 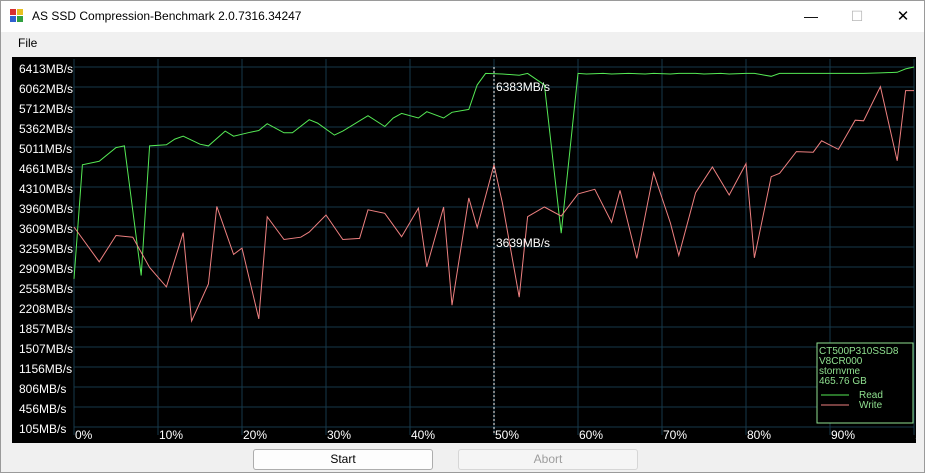 What do you see at coordinates (46, 169) in the screenshot?
I see `y-tick-label: 4661MB/s` at bounding box center [46, 169].